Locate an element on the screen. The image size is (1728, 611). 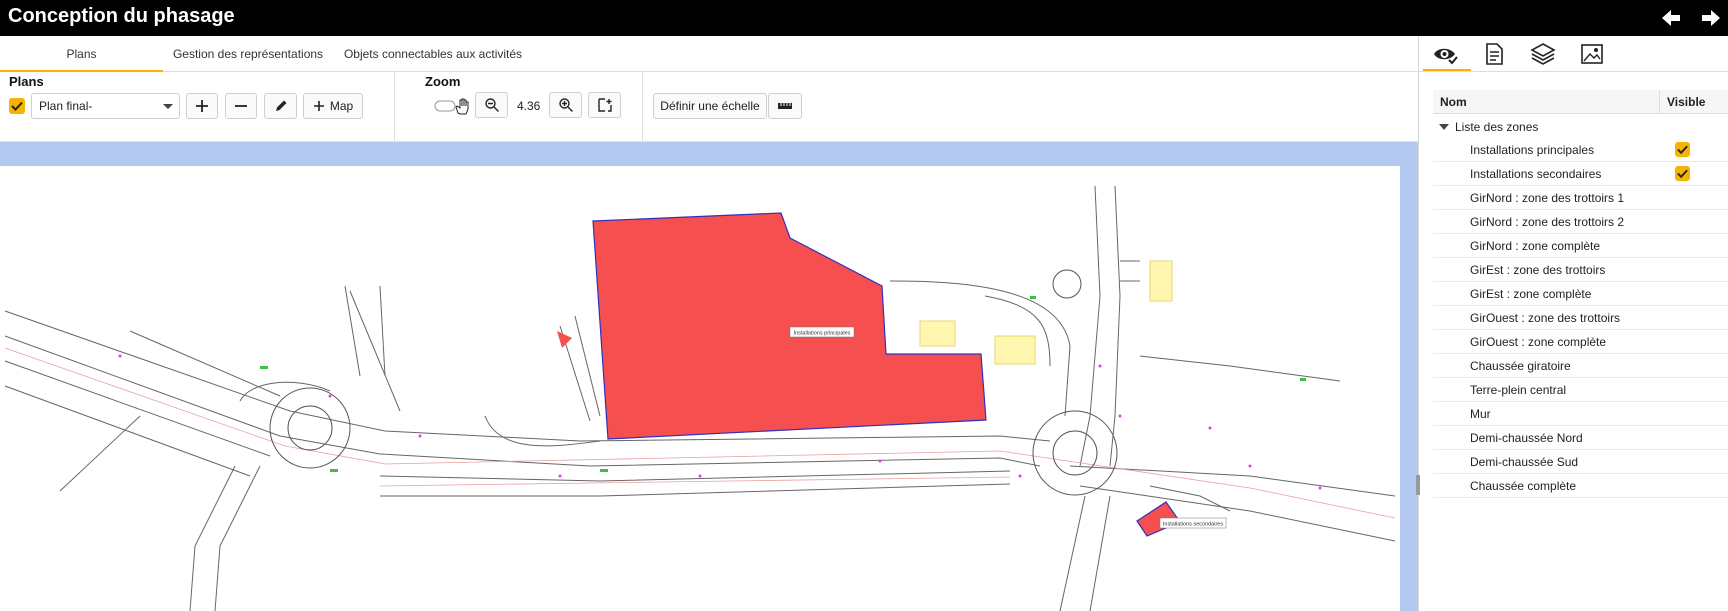
list-item: GirNord : zone des trottoirs 1 is located at coordinates (1580, 198).